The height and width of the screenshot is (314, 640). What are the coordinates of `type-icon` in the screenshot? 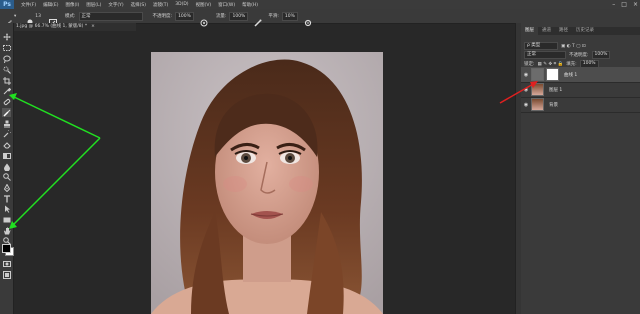 It's located at (6, 198).